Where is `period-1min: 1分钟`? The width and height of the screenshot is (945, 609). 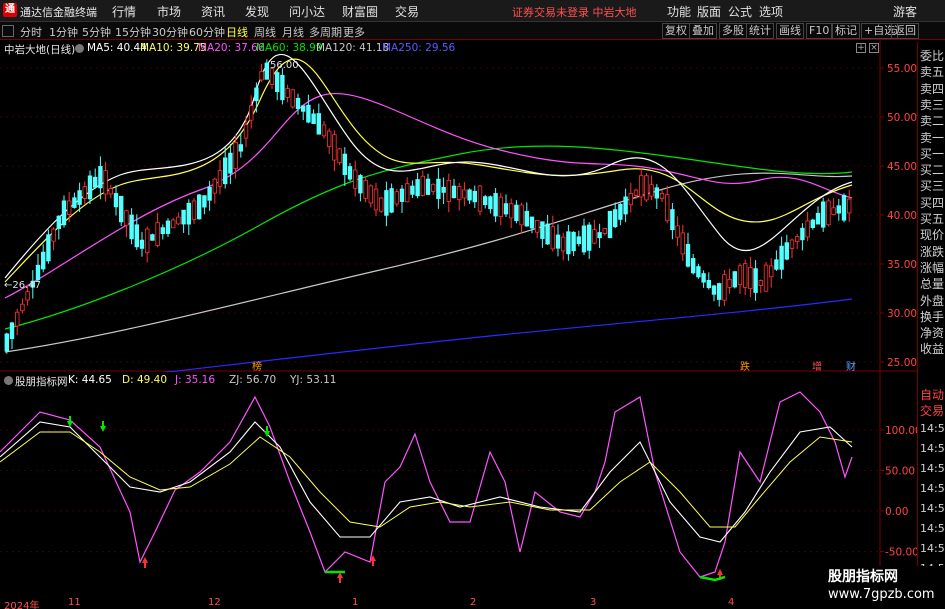 period-1min: 1分钟 is located at coordinates (63, 32).